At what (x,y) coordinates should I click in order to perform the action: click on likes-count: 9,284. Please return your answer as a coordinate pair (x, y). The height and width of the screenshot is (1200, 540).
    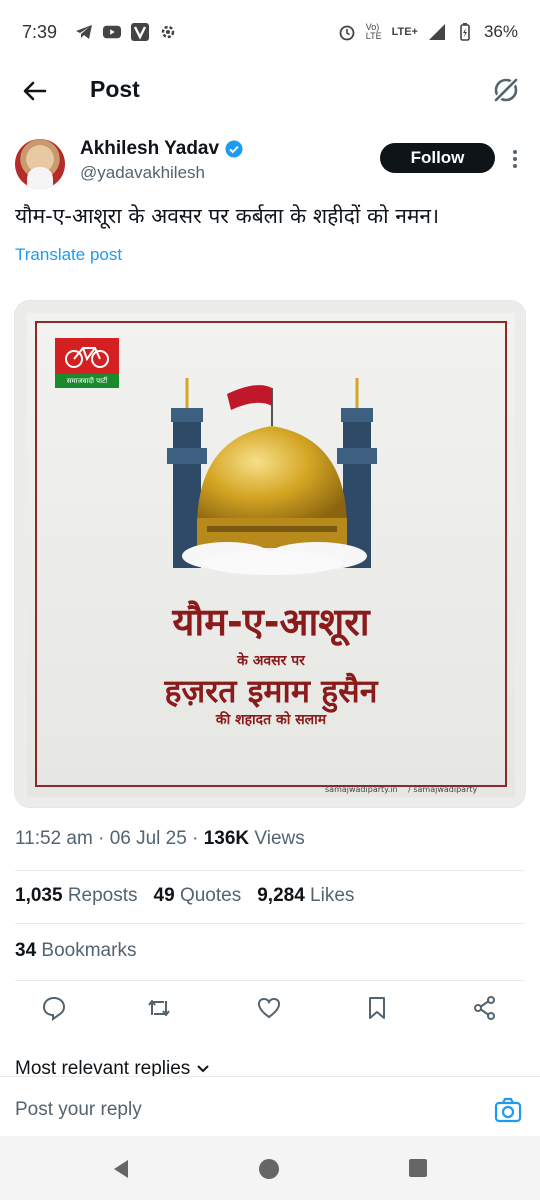
    Looking at the image, I should click on (281, 895).